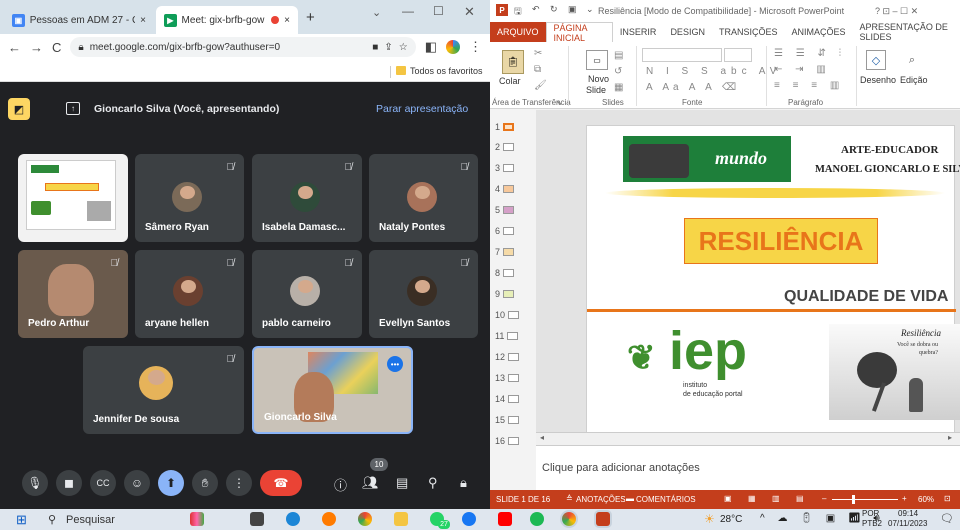 The height and width of the screenshot is (530, 960). Describe the element at coordinates (896, 11) in the screenshot. I see `ppt-window-controls: ? ⊡ – ☐ ✕` at that location.